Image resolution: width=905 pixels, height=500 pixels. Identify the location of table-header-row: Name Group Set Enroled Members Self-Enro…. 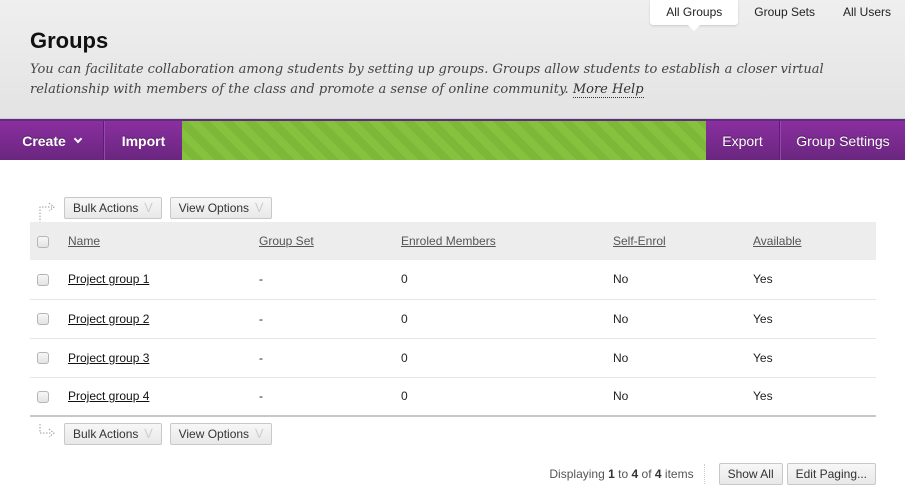
(453, 241).